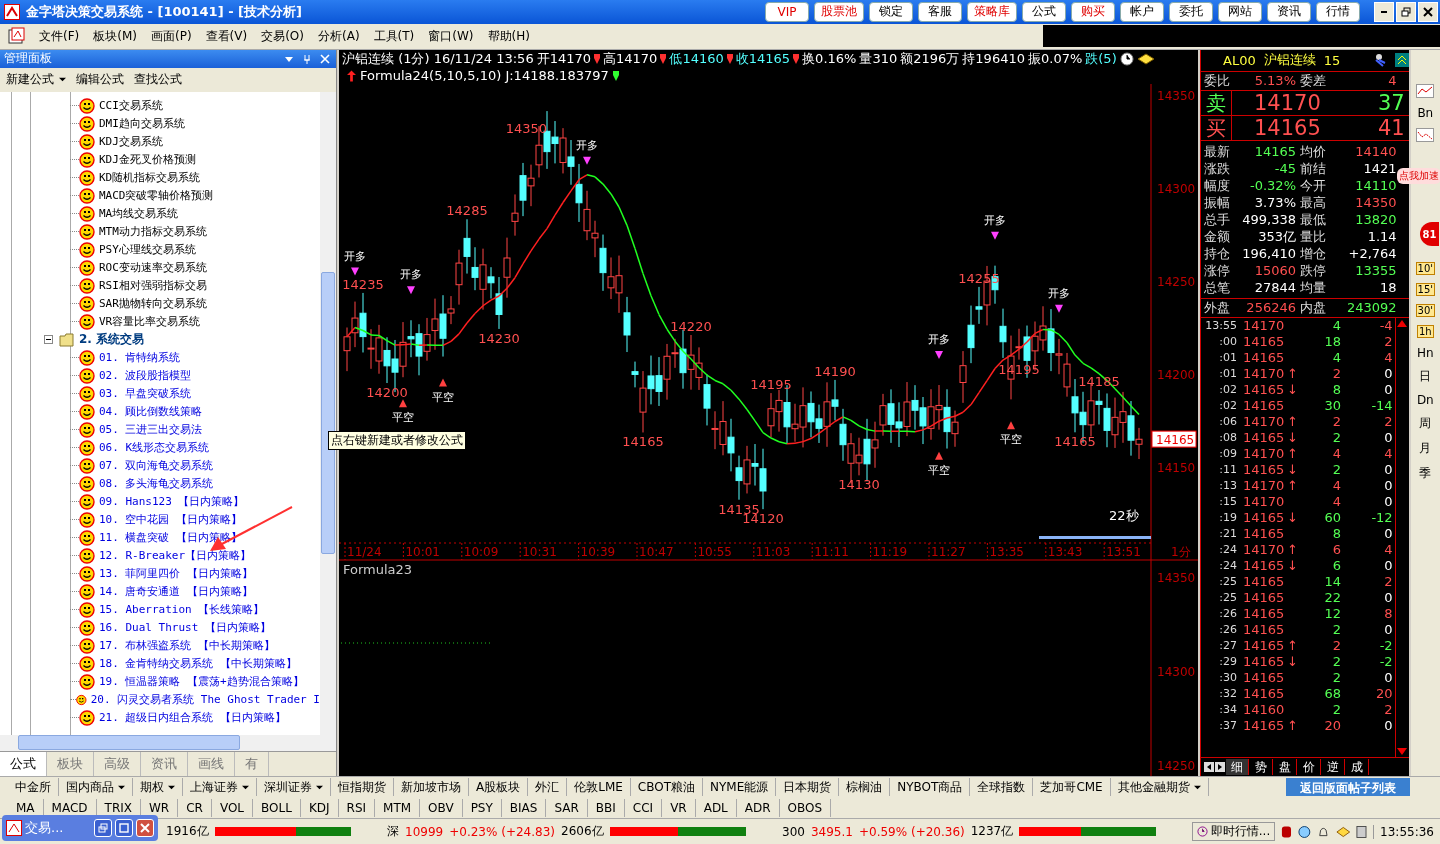  I want to click on menu-item: 板块(M), so click(115, 36).